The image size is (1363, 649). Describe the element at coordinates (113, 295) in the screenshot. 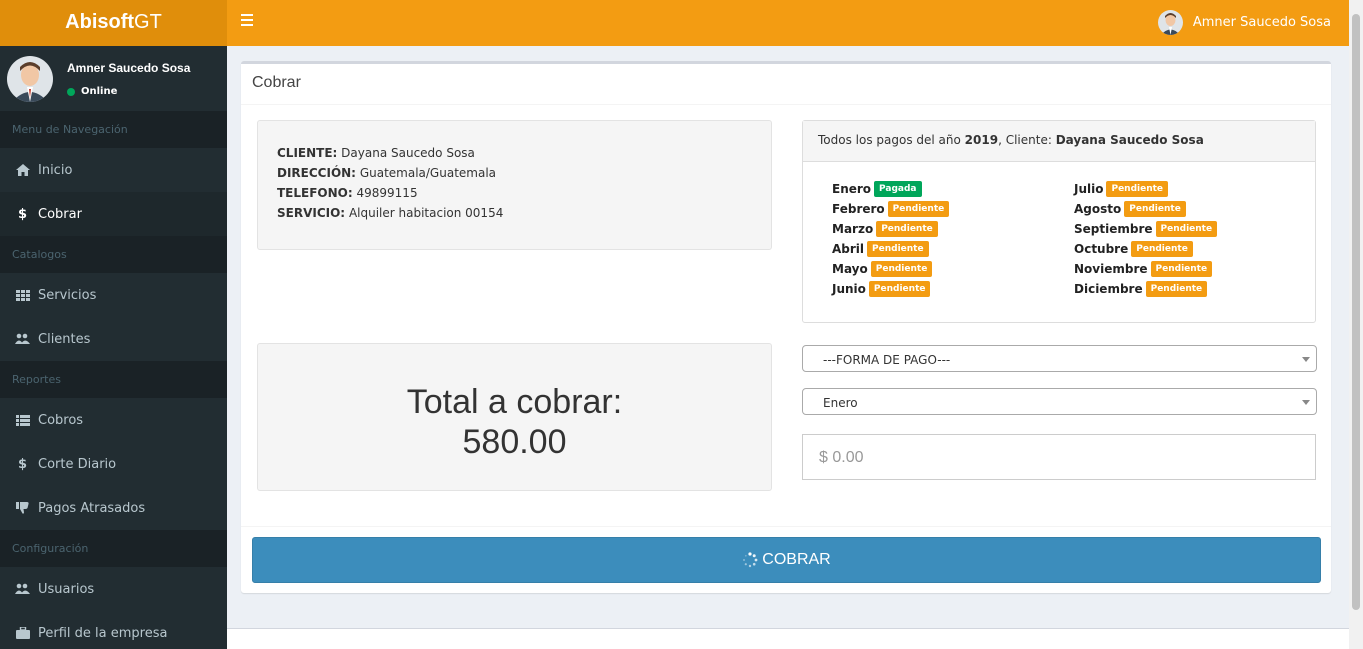

I see `sidebar-item-servicios: Servicios` at that location.